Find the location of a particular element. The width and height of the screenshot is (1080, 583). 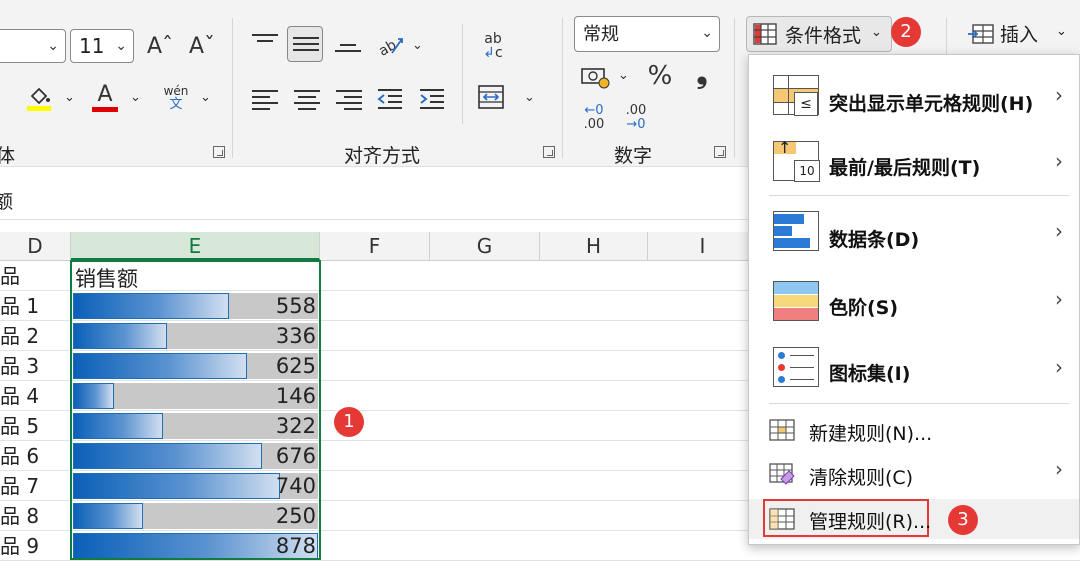

comma-style-button: ❟ is located at coordinates (702, 73).